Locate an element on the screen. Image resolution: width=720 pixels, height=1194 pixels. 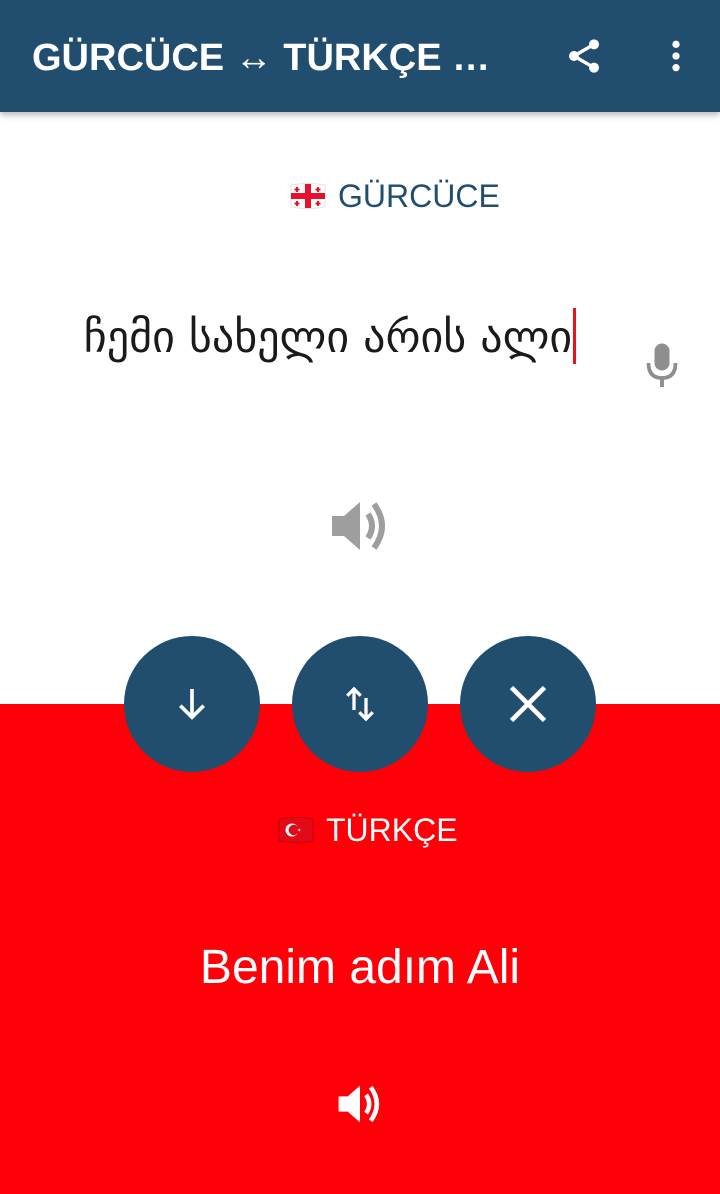
swap-vertical-icon is located at coordinates (360, 704).